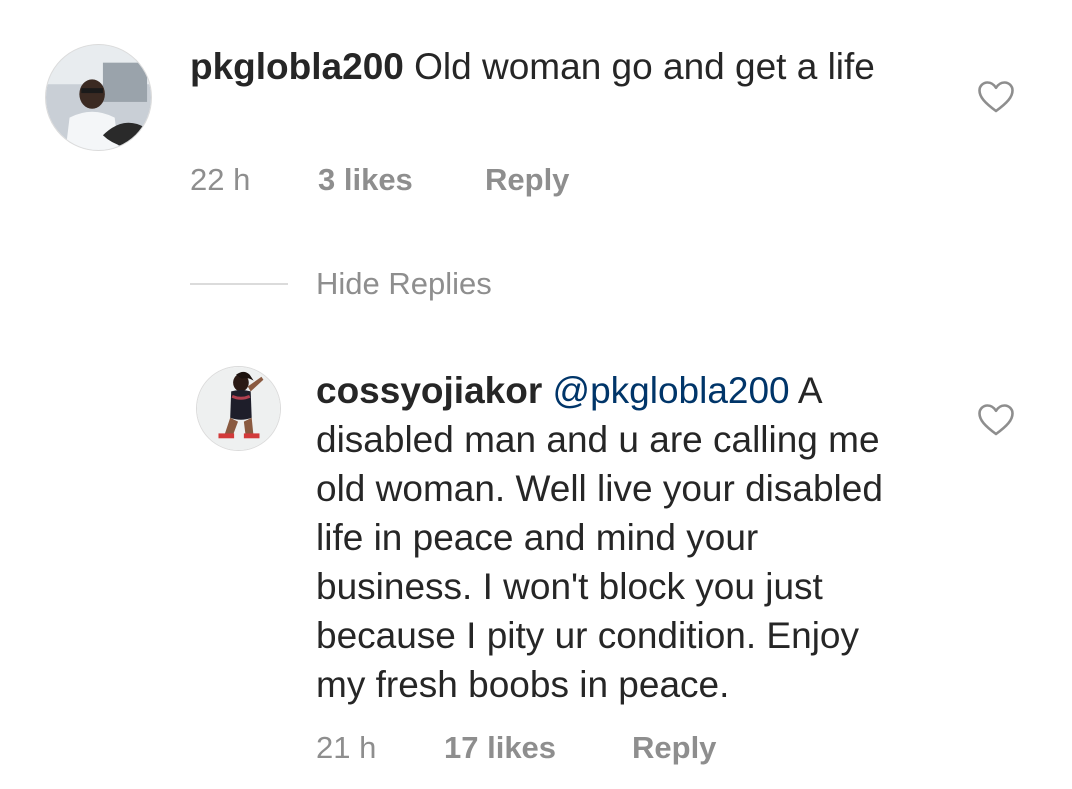 This screenshot has width=1072, height=789. I want to click on reply-meta: 21 h 17 likes Reply, so click(536, 748).